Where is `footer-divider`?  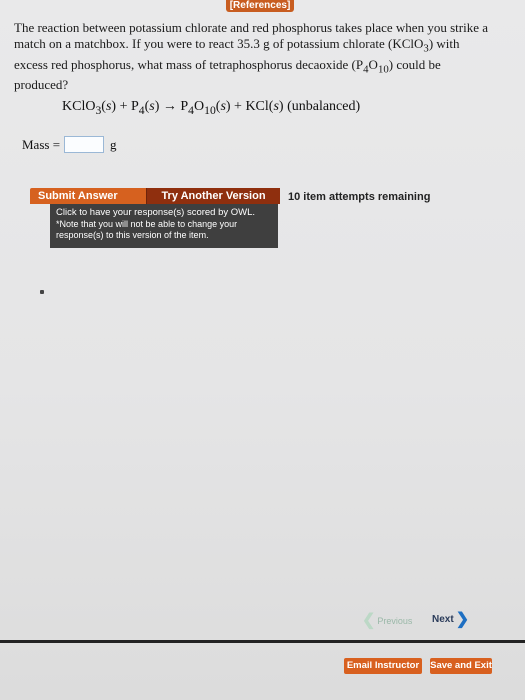 footer-divider is located at coordinates (262, 641).